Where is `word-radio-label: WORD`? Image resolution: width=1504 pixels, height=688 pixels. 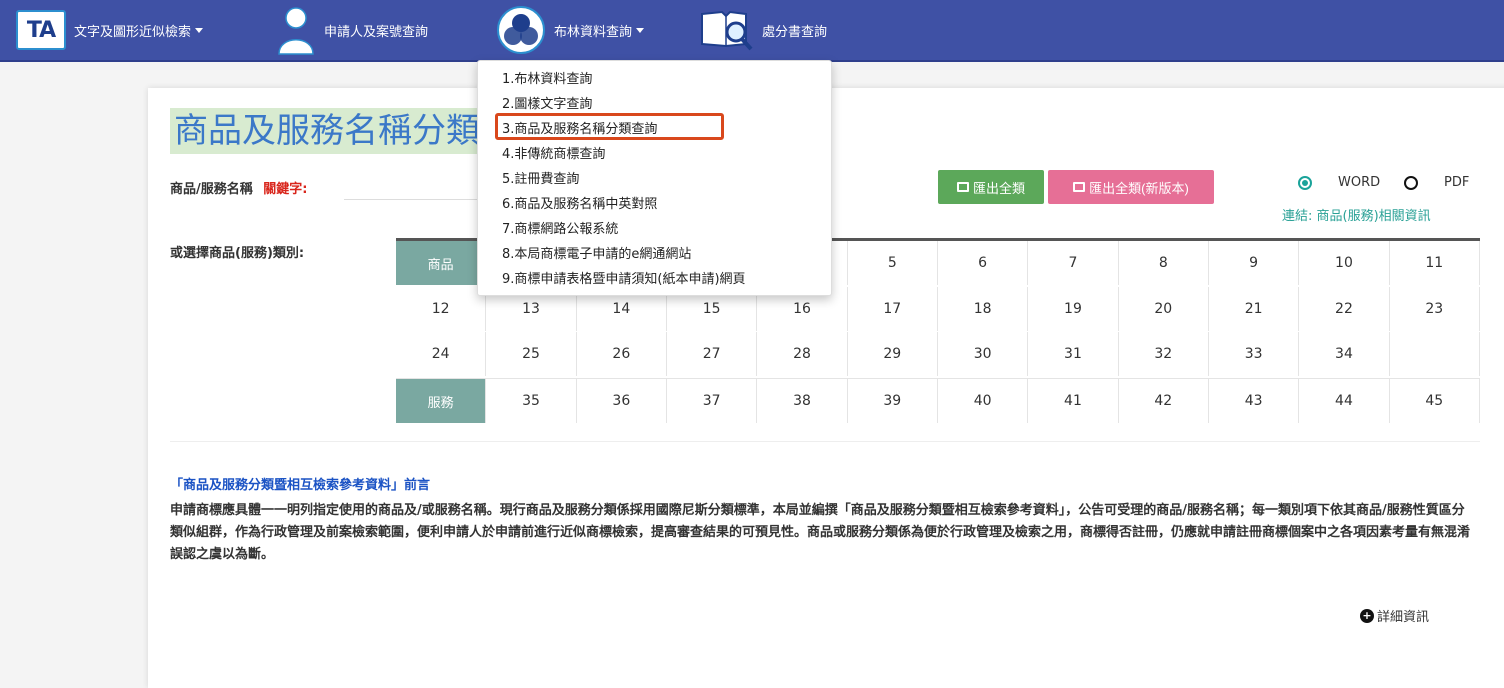 word-radio-label: WORD is located at coordinates (1359, 182).